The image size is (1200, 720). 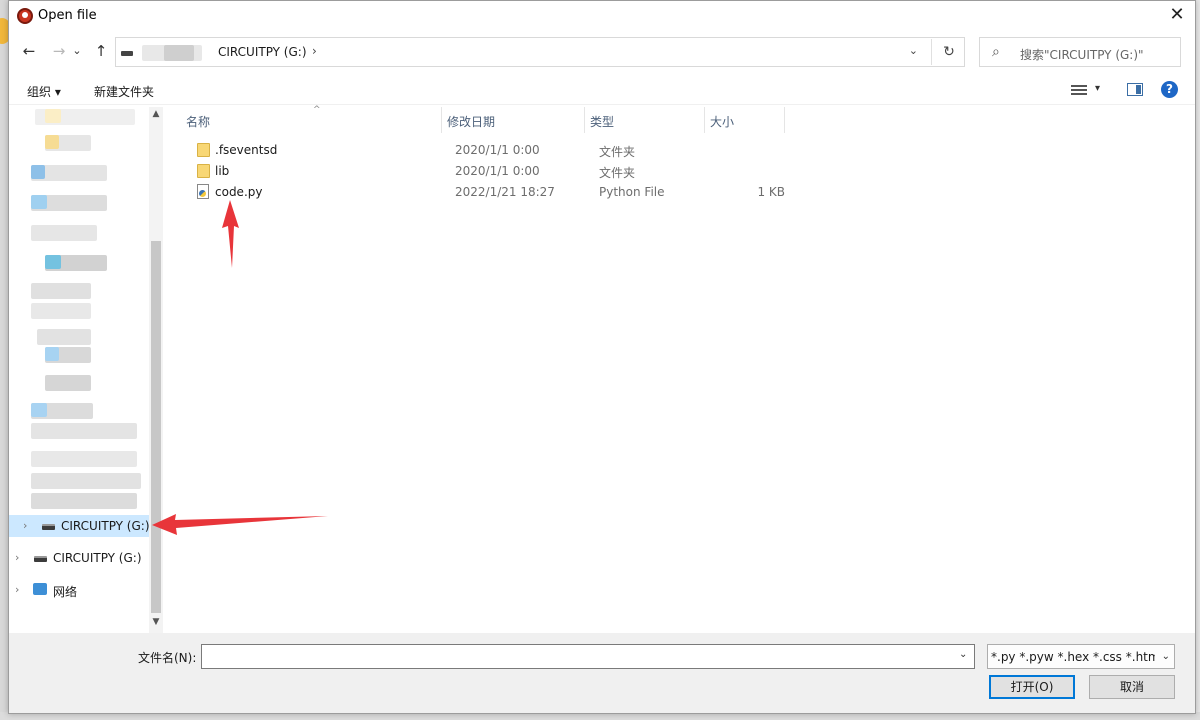 What do you see at coordinates (65, 592) in the screenshot?
I see `sidebar-item-label: 网络` at bounding box center [65, 592].